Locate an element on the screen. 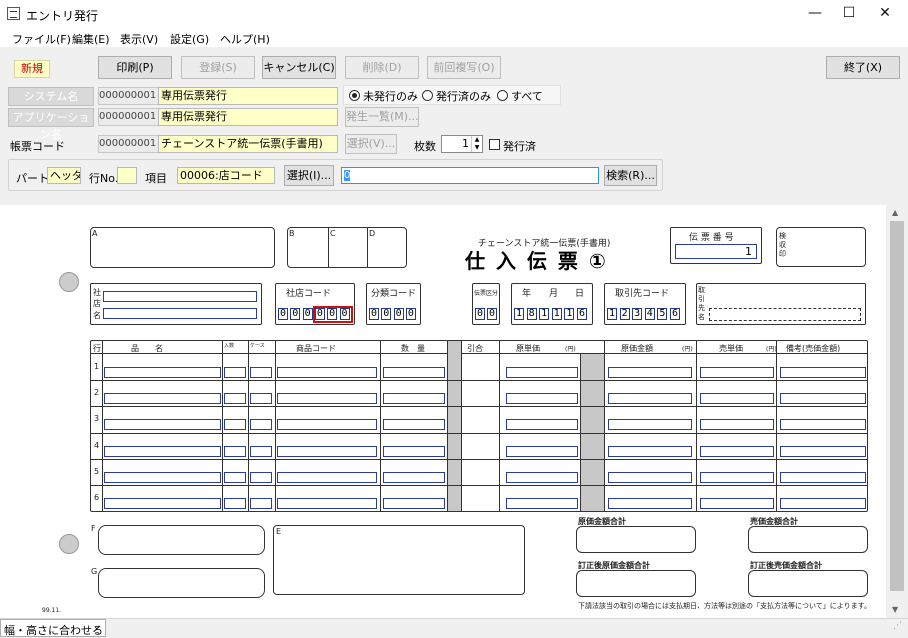 This screenshot has height=638, width=908. voucher-code-label: 帳票コード is located at coordinates (37, 146).